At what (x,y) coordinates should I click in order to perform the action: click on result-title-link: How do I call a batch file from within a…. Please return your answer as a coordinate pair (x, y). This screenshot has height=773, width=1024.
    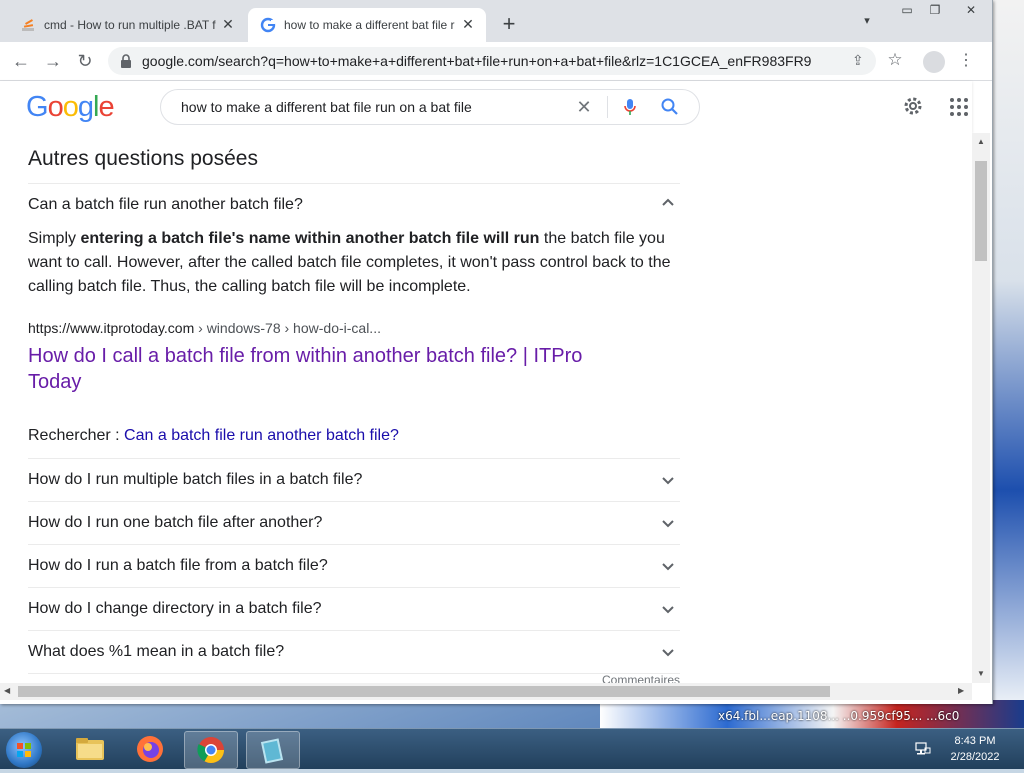
    Looking at the image, I should click on (323, 369).